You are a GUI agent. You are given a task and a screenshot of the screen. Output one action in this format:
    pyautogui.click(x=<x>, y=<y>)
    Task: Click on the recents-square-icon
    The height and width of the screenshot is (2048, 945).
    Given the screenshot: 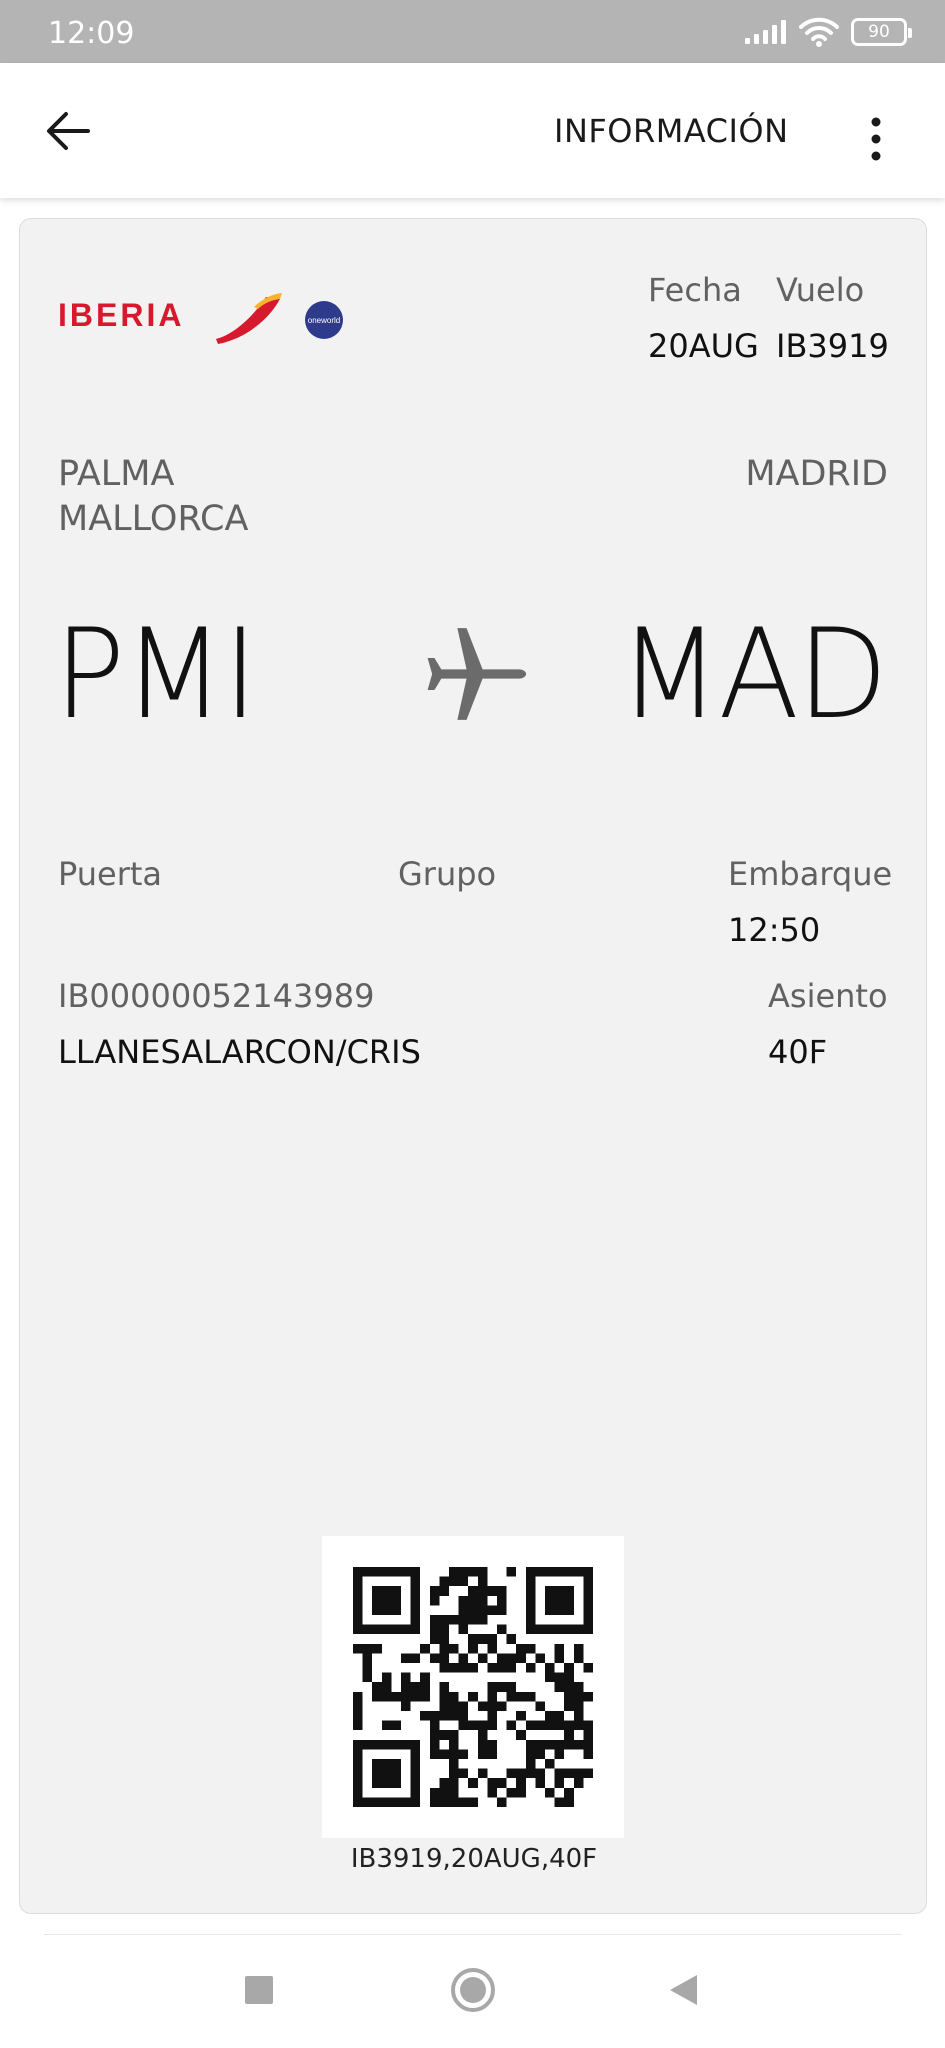 What is the action you would take?
    pyautogui.click(x=259, y=1990)
    